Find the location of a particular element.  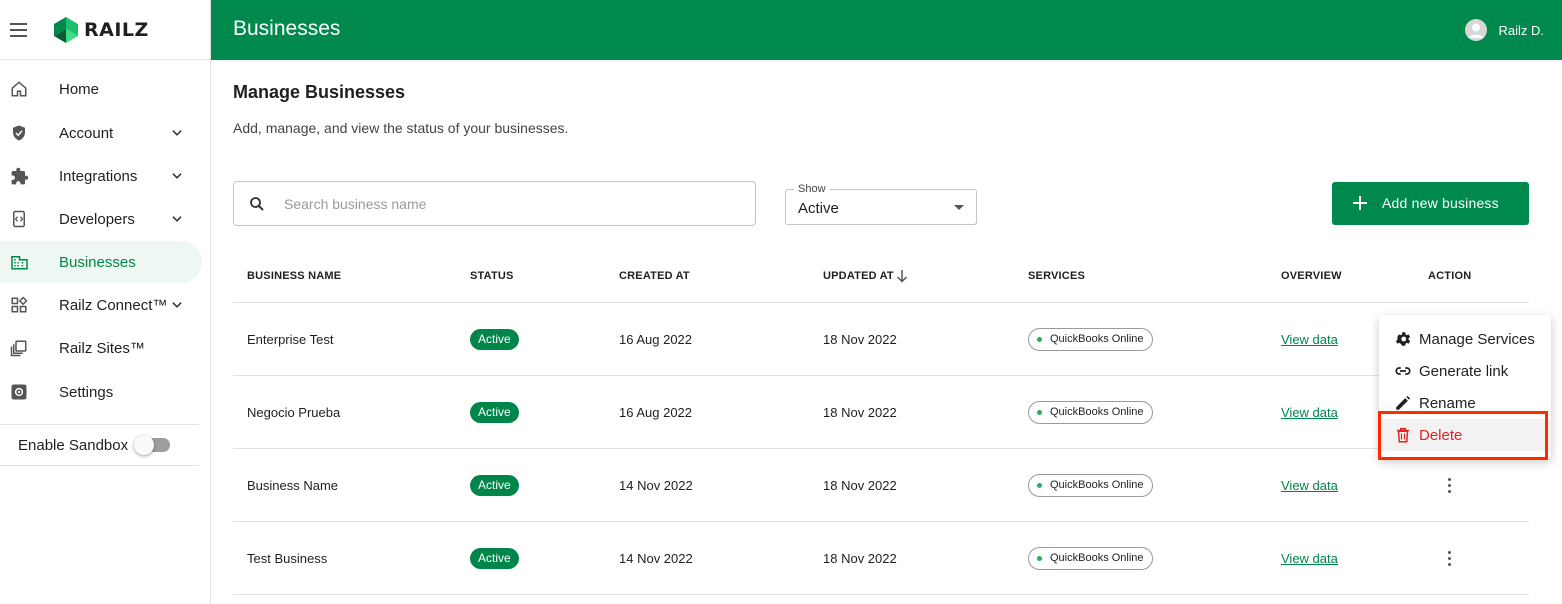

menu-item-rename: Rename is located at coordinates (1465, 403).